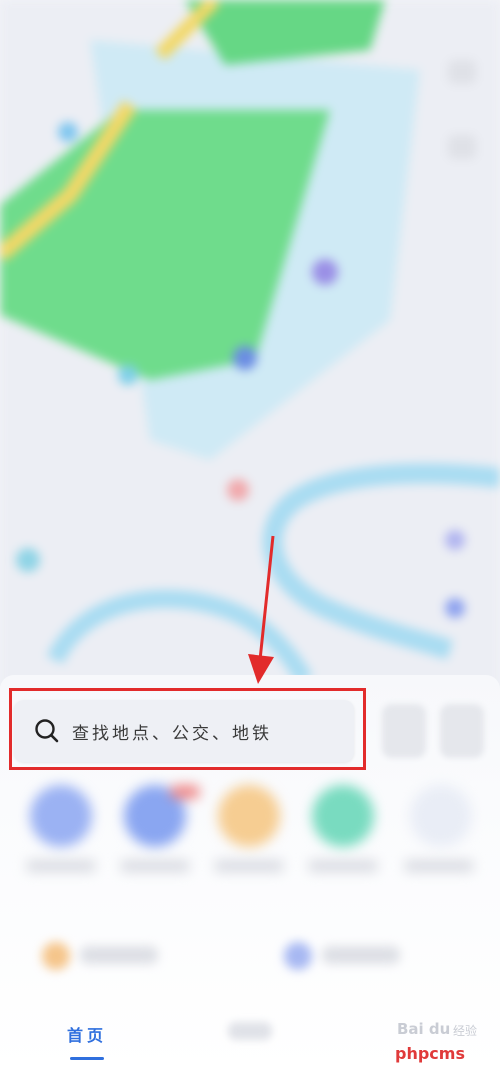  I want to click on quick-access-row, so click(250, 830).